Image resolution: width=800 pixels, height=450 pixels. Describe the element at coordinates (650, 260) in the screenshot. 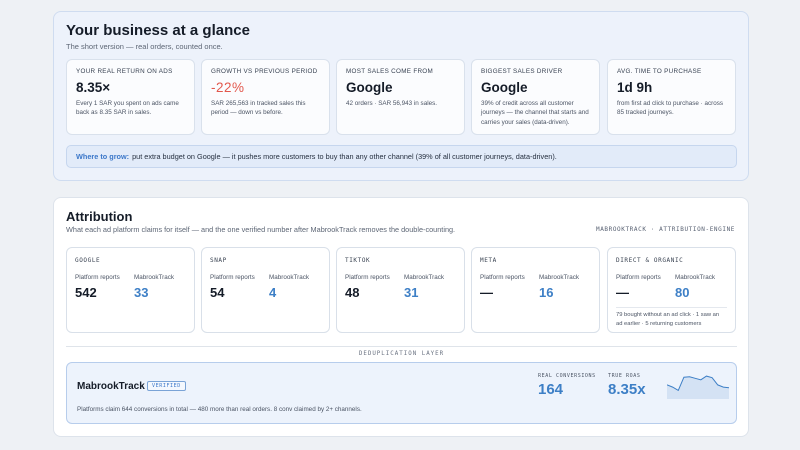

I see `platform-name: DIRECT & ORGANIC` at that location.